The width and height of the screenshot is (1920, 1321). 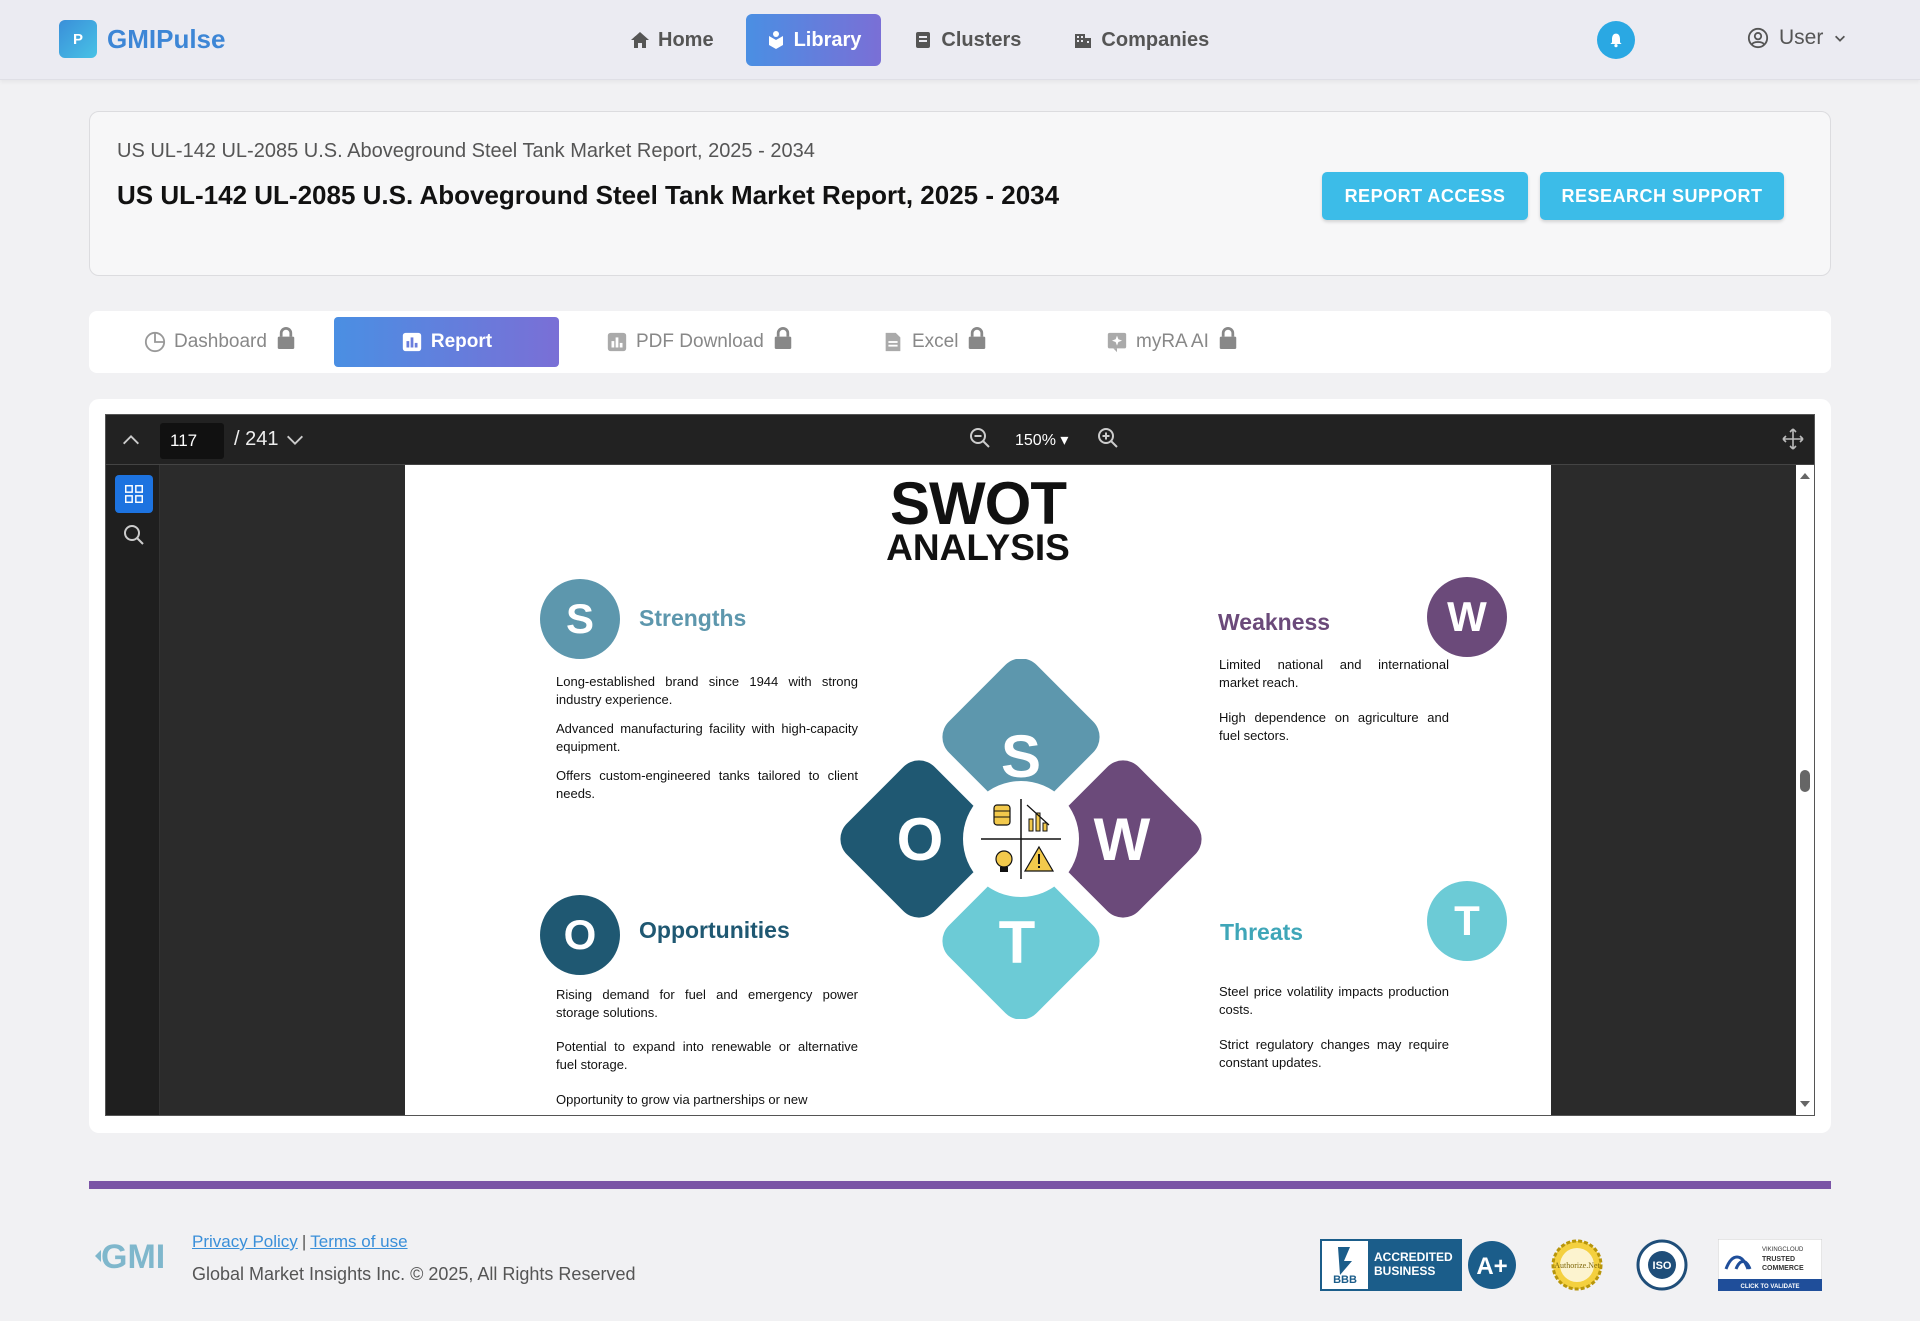 I want to click on nav-home: Home, so click(x=672, y=40).